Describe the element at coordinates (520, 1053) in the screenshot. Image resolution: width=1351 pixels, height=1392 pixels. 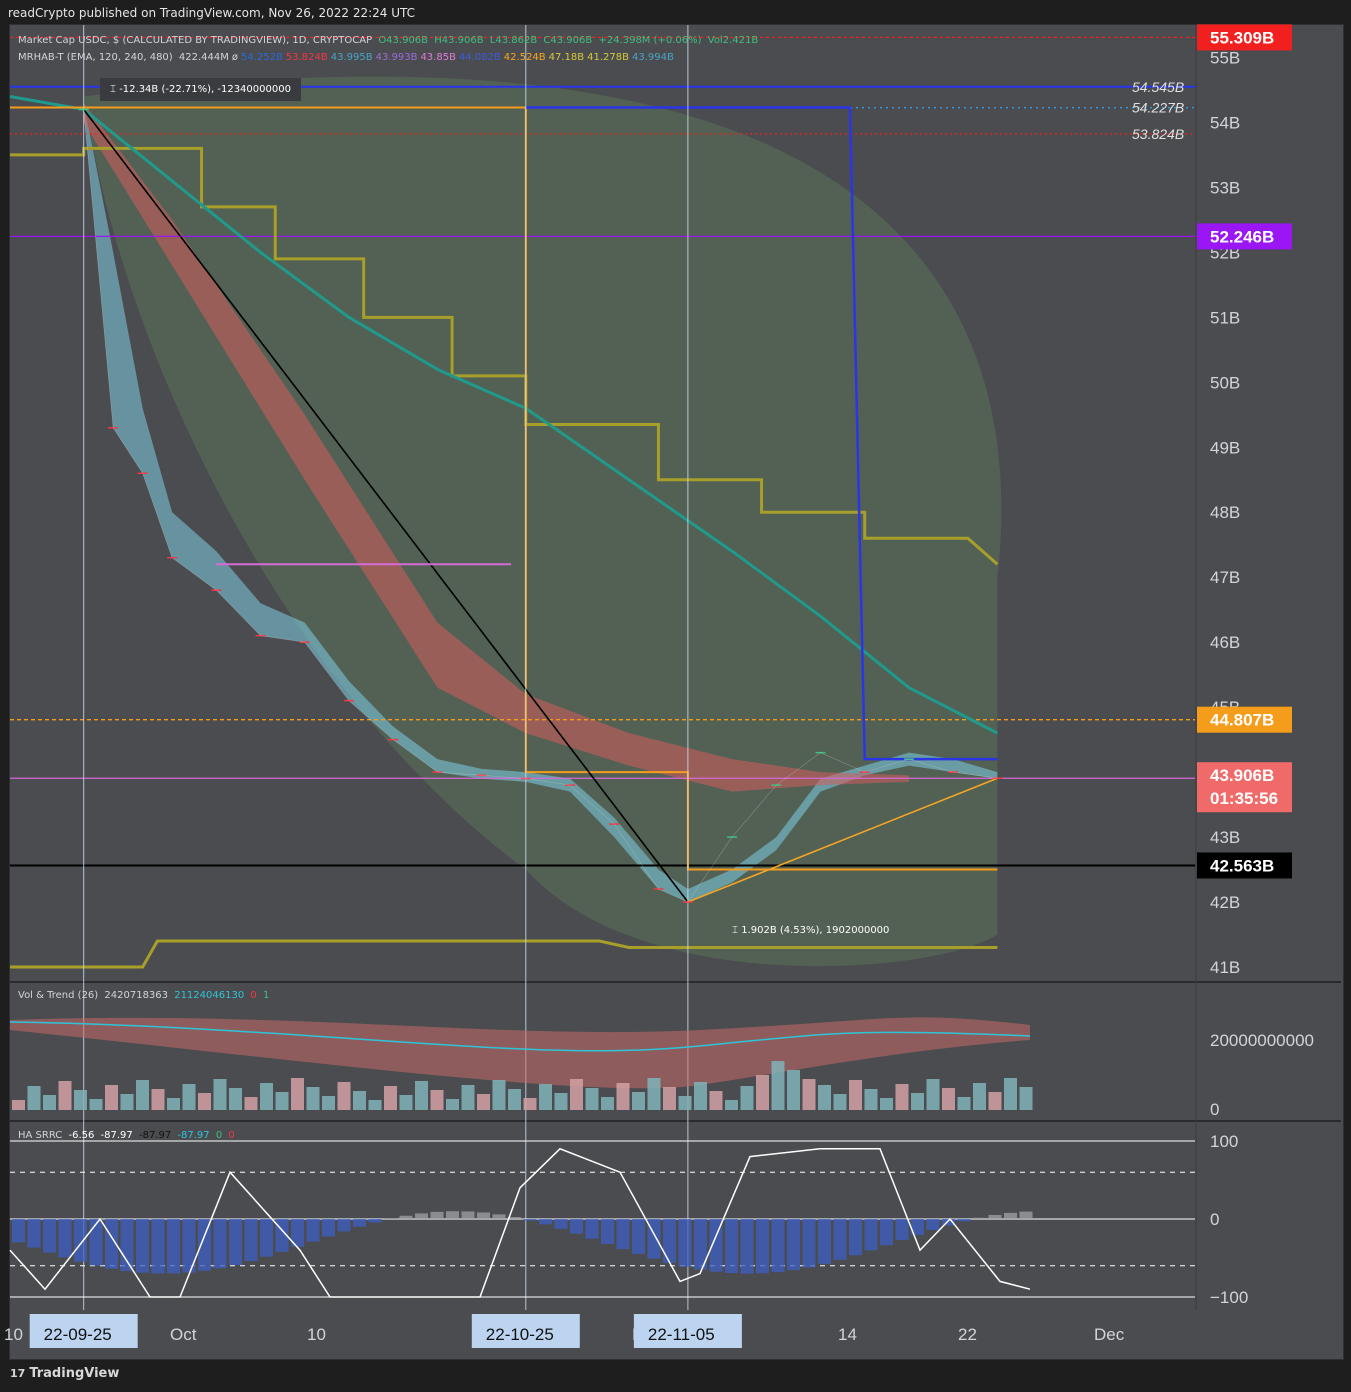
I see `volume-trend-band` at that location.